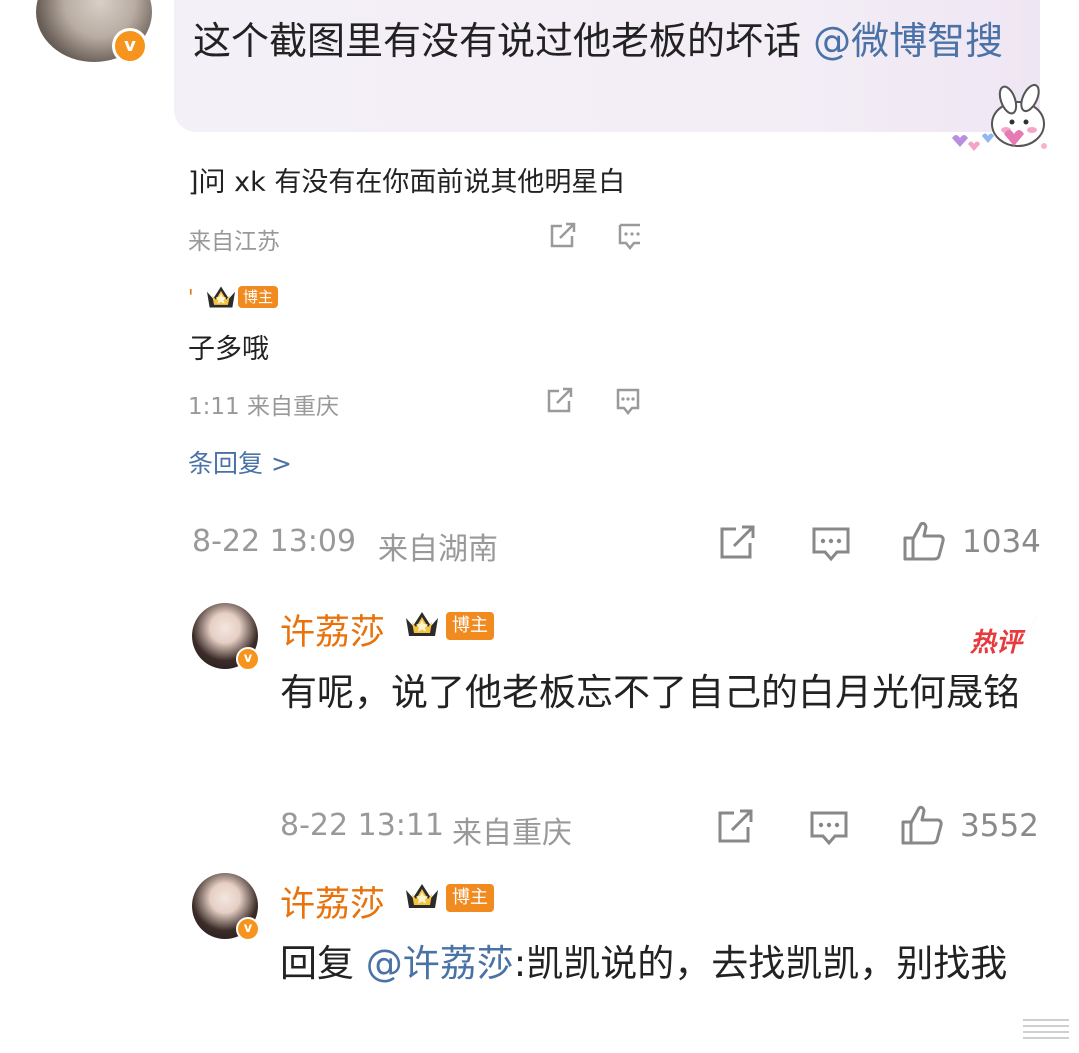 This screenshot has height=1053, width=1079. What do you see at coordinates (512, 833) in the screenshot?
I see `reply-location: 来自重庆` at bounding box center [512, 833].